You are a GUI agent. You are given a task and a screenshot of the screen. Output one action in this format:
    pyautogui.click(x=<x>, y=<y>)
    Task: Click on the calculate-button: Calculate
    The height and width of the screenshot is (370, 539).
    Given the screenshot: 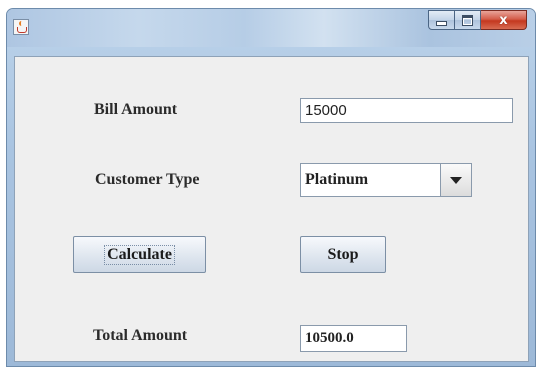 What is the action you would take?
    pyautogui.click(x=139, y=254)
    